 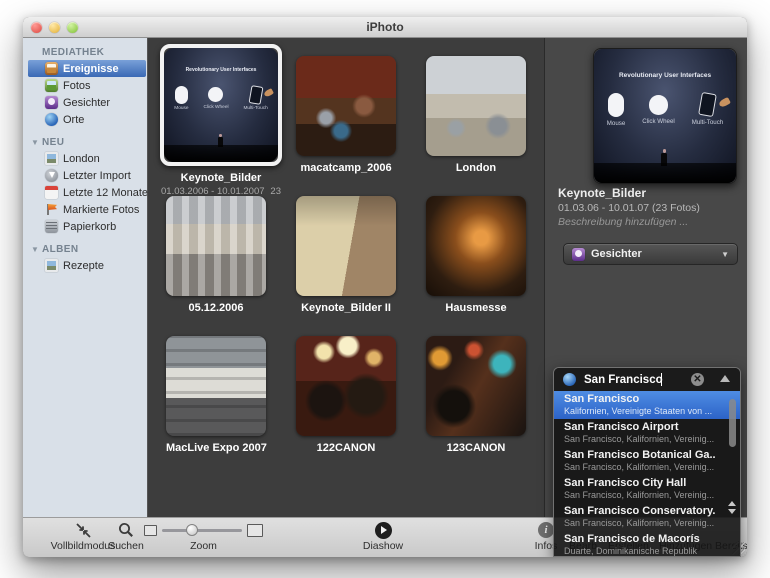 What do you see at coordinates (85, 85) in the screenshot?
I see `sidebar-item-fotos: Fotos` at bounding box center [85, 85].